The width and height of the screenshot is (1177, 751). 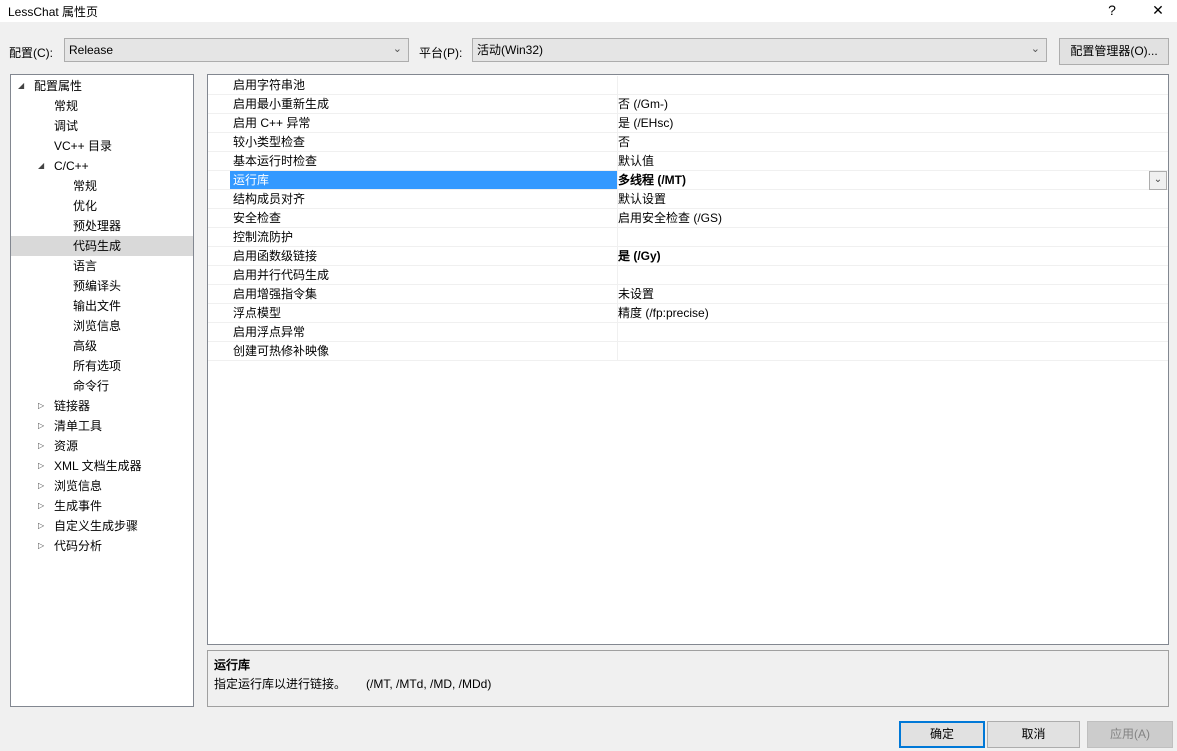 What do you see at coordinates (85, 186) in the screenshot?
I see `tree-item-label: 常规` at bounding box center [85, 186].